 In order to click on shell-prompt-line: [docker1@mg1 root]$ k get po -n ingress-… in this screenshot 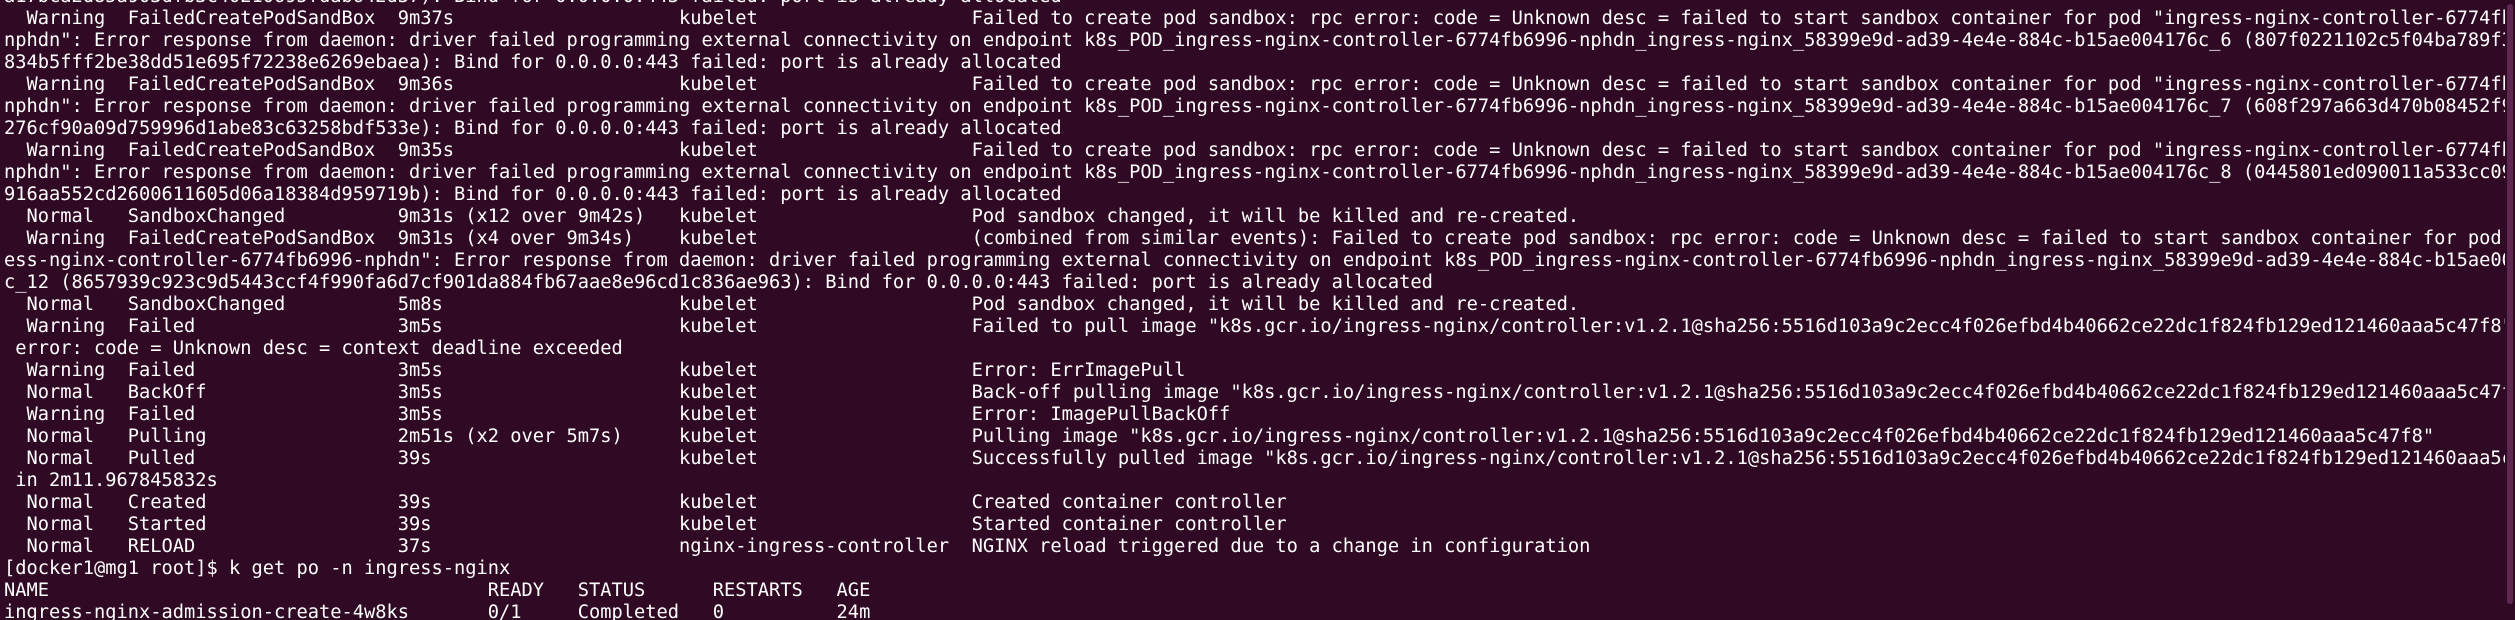, I will do `click(257, 568)`.